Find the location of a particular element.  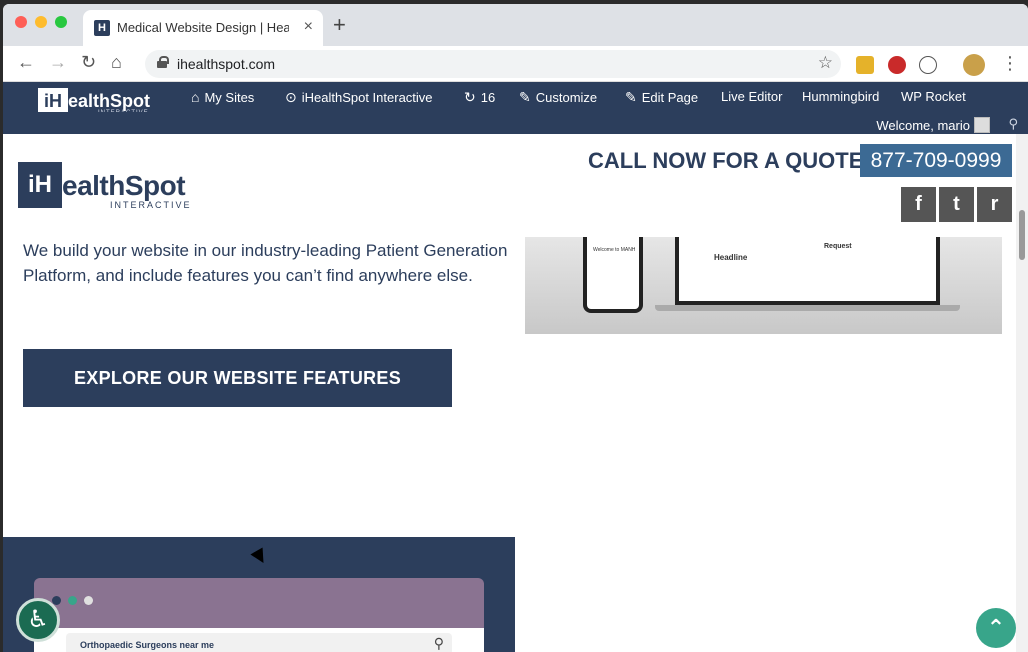

admin-updates-count: 16 is located at coordinates (488, 97).